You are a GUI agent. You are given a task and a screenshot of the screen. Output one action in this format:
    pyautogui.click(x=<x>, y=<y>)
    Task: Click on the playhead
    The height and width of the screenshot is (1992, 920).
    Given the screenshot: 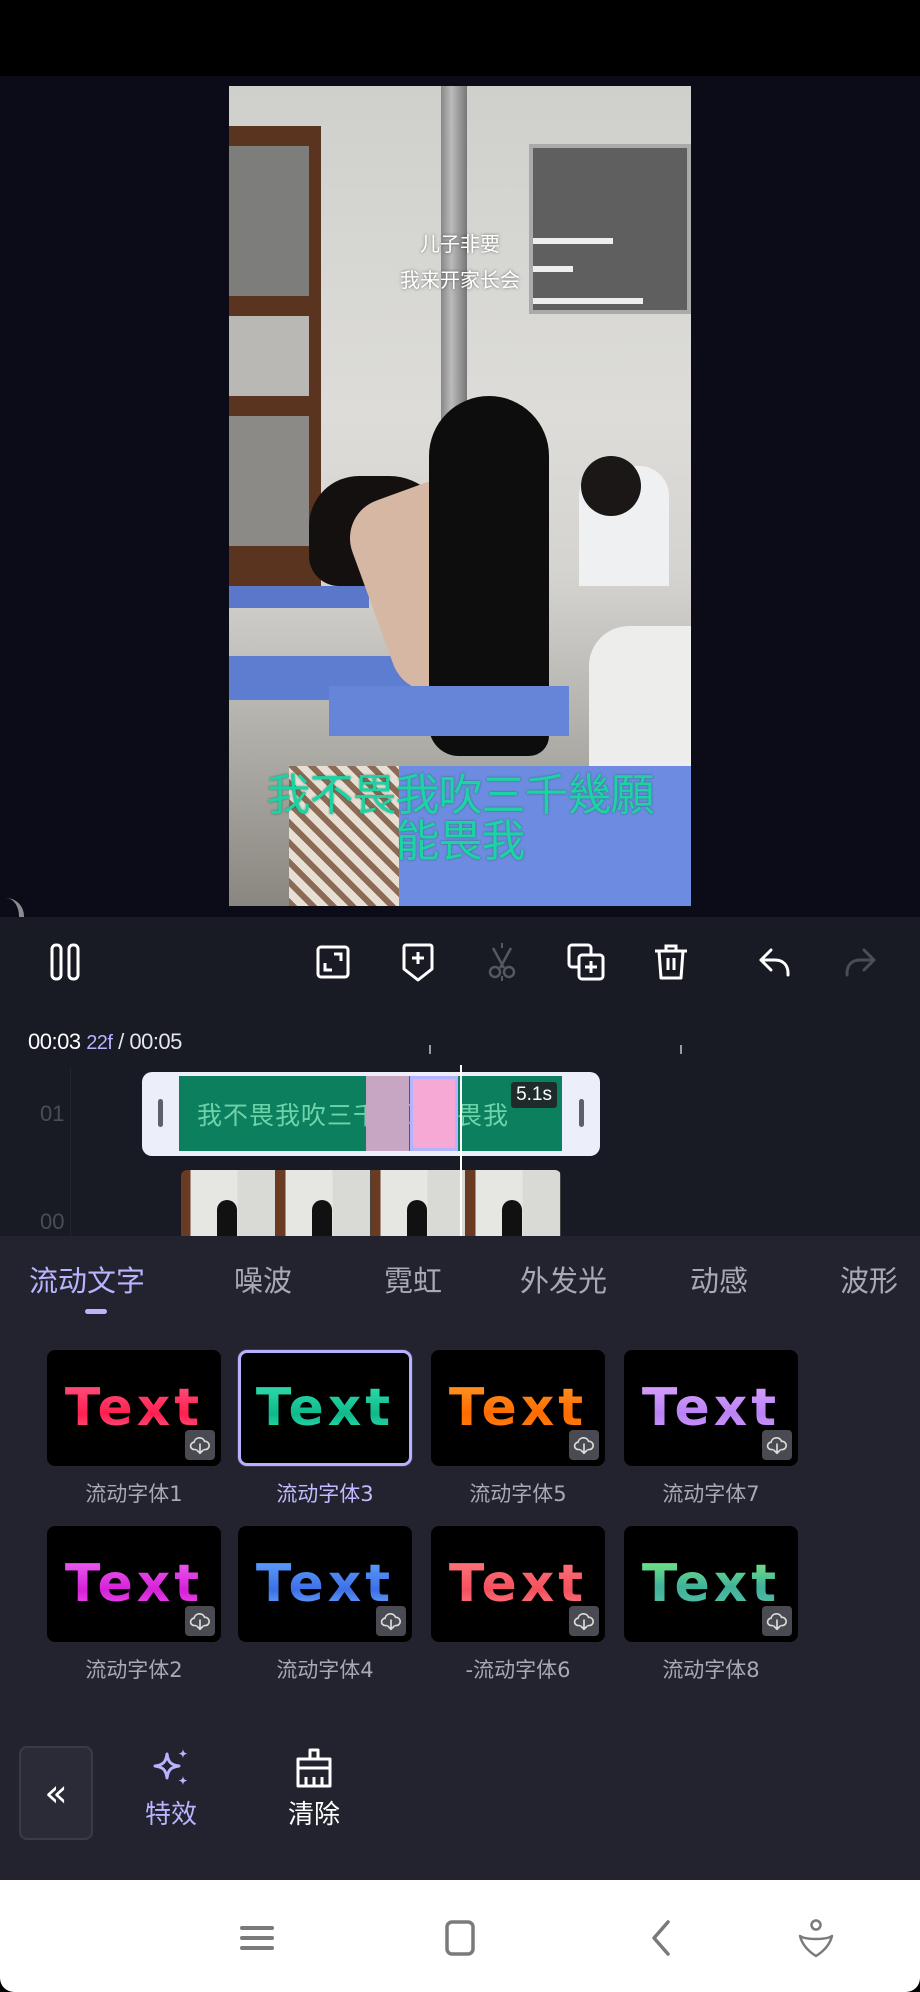 What is the action you would take?
    pyautogui.click(x=461, y=1150)
    